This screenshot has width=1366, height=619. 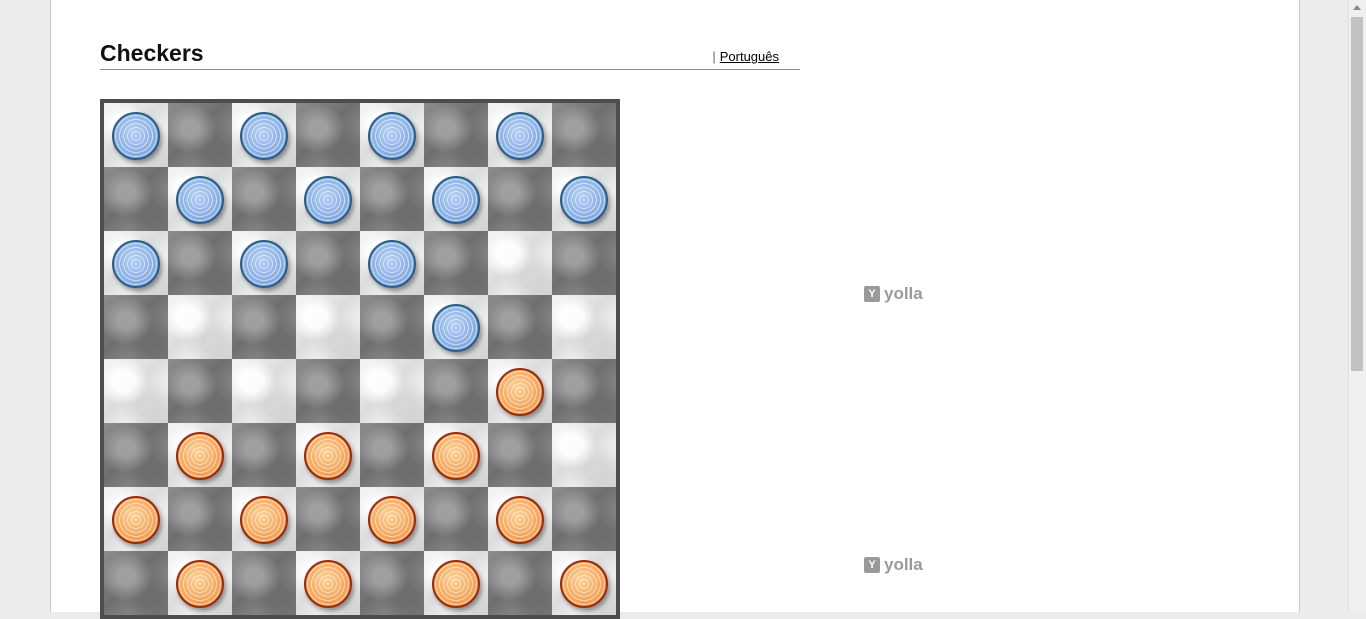 I want to click on vertical-scrollbar, so click(x=1357, y=306).